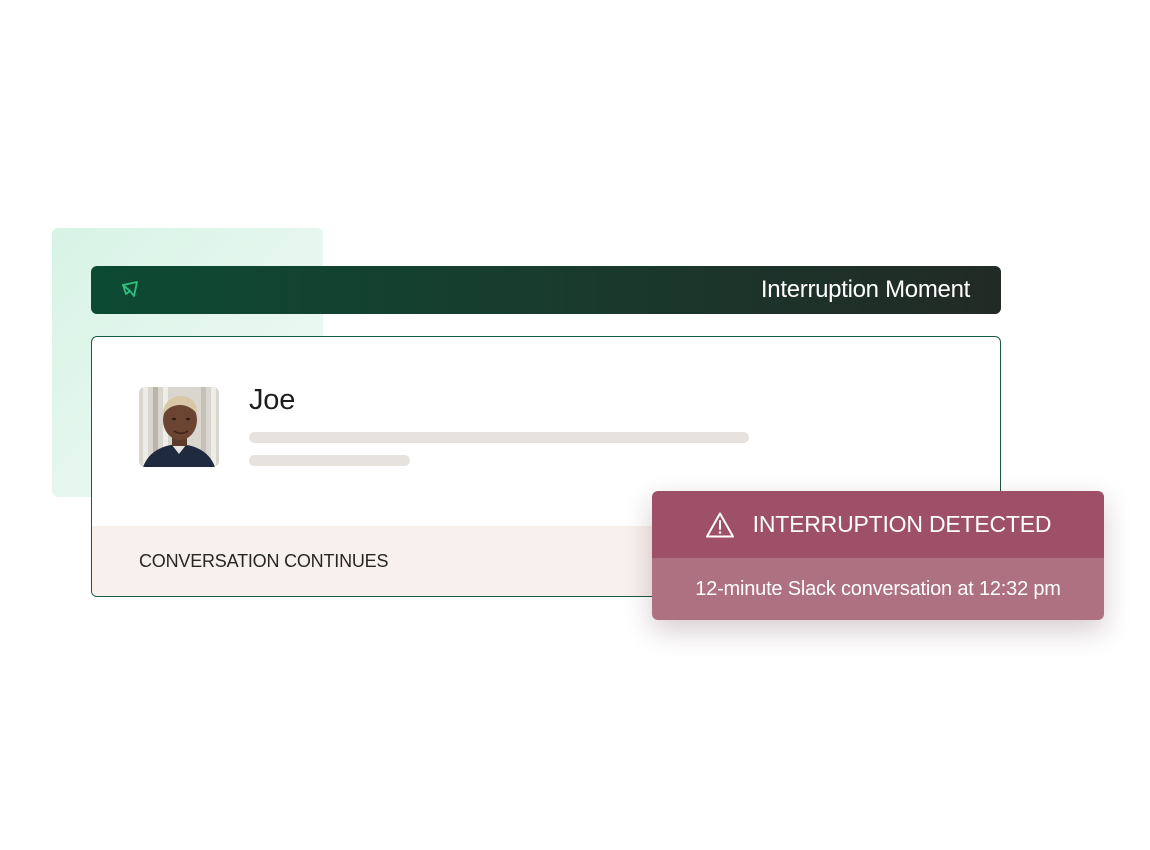 The width and height of the screenshot is (1150, 850). Describe the element at coordinates (720, 525) in the screenshot. I see `warning-triangle-icon` at that location.